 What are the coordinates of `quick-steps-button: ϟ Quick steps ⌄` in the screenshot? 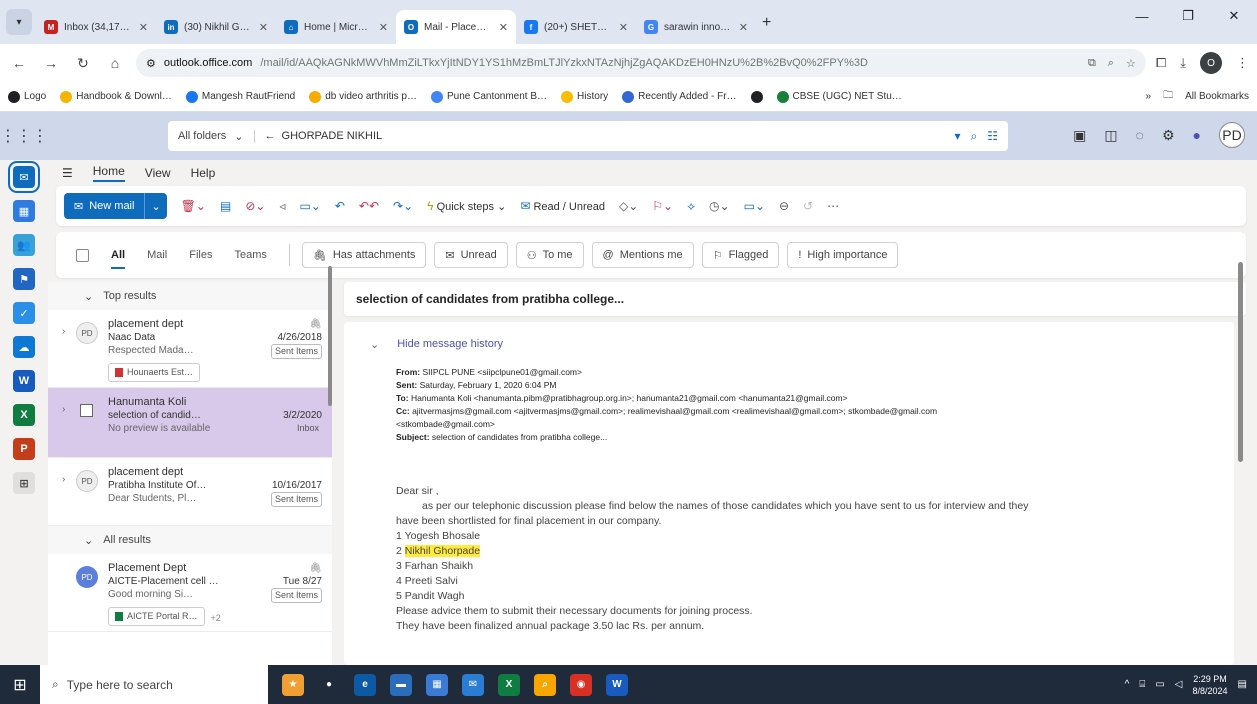 It's located at (466, 206).